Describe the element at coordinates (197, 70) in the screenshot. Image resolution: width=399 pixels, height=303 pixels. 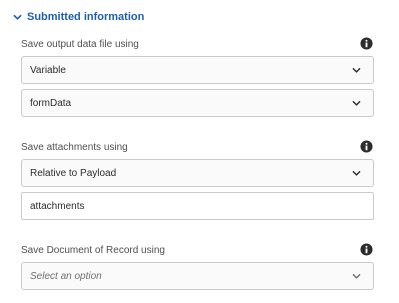
I see `output-data-file-mode-select: Variable` at that location.